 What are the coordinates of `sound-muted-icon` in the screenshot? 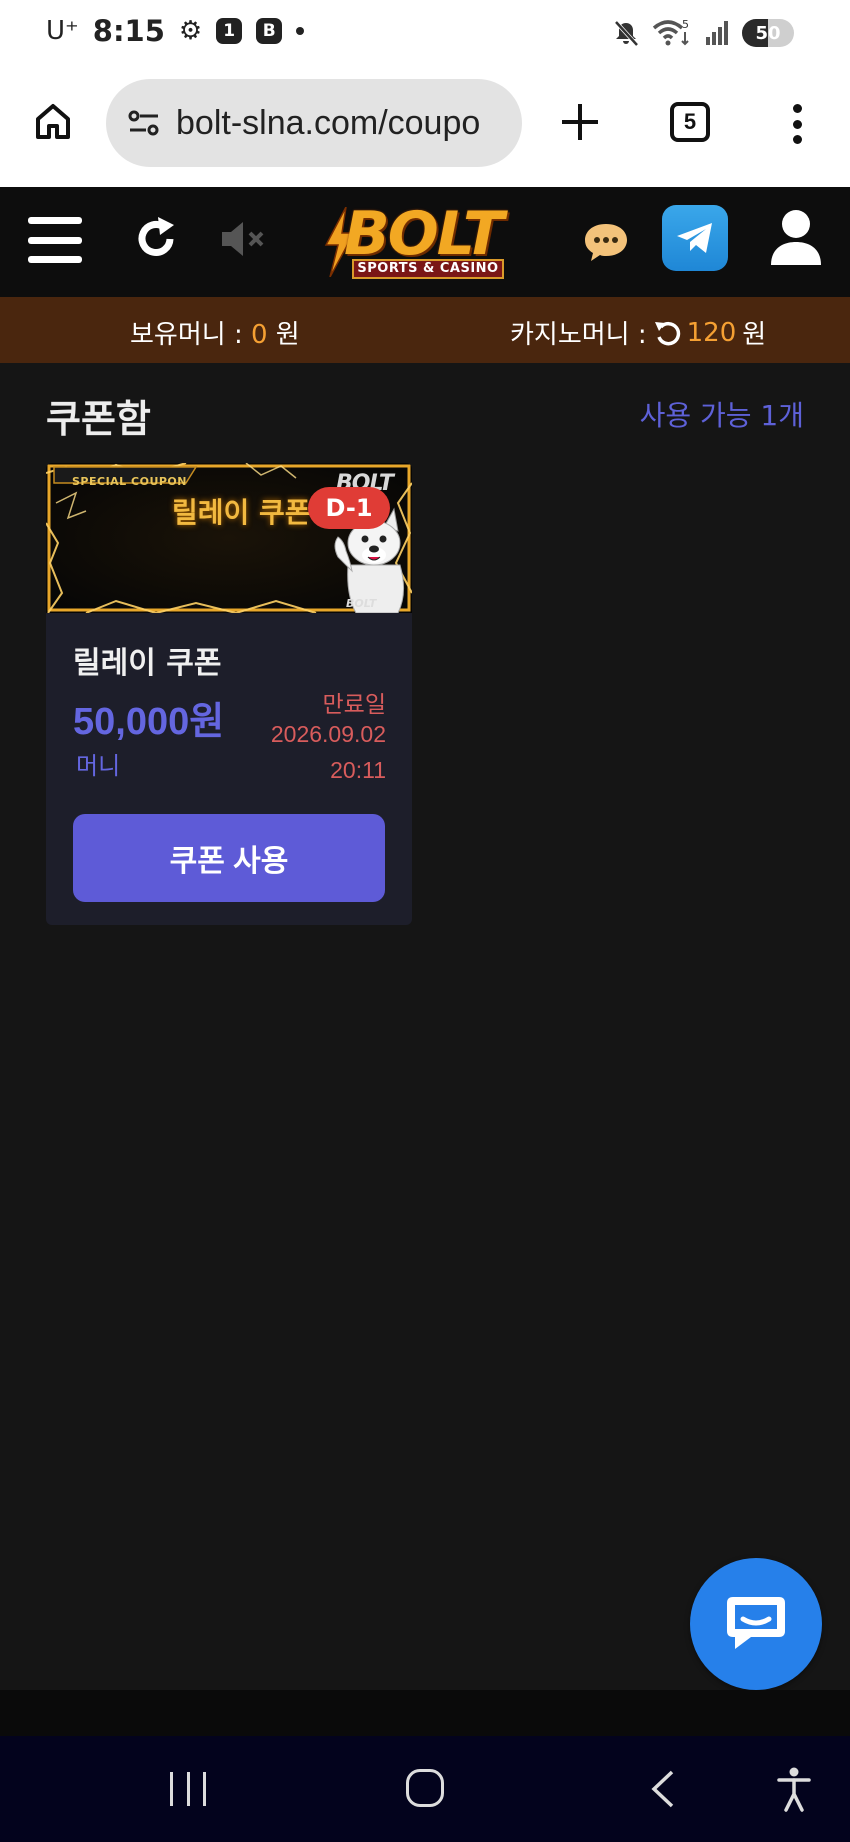 It's located at (244, 239).